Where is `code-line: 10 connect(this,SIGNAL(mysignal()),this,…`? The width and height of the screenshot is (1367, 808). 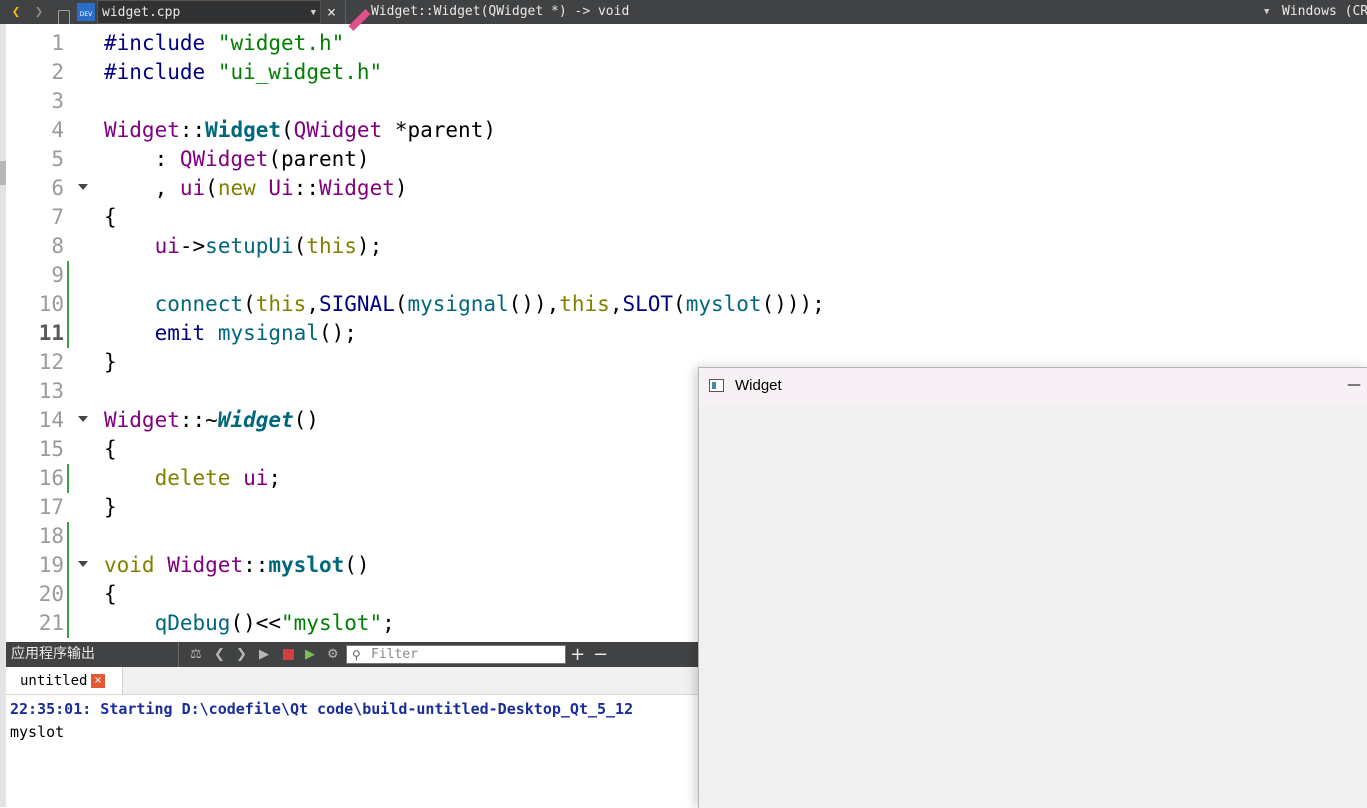 code-line: 10 connect(this,SIGNAL(mysignal()),this,… is located at coordinates (686, 304).